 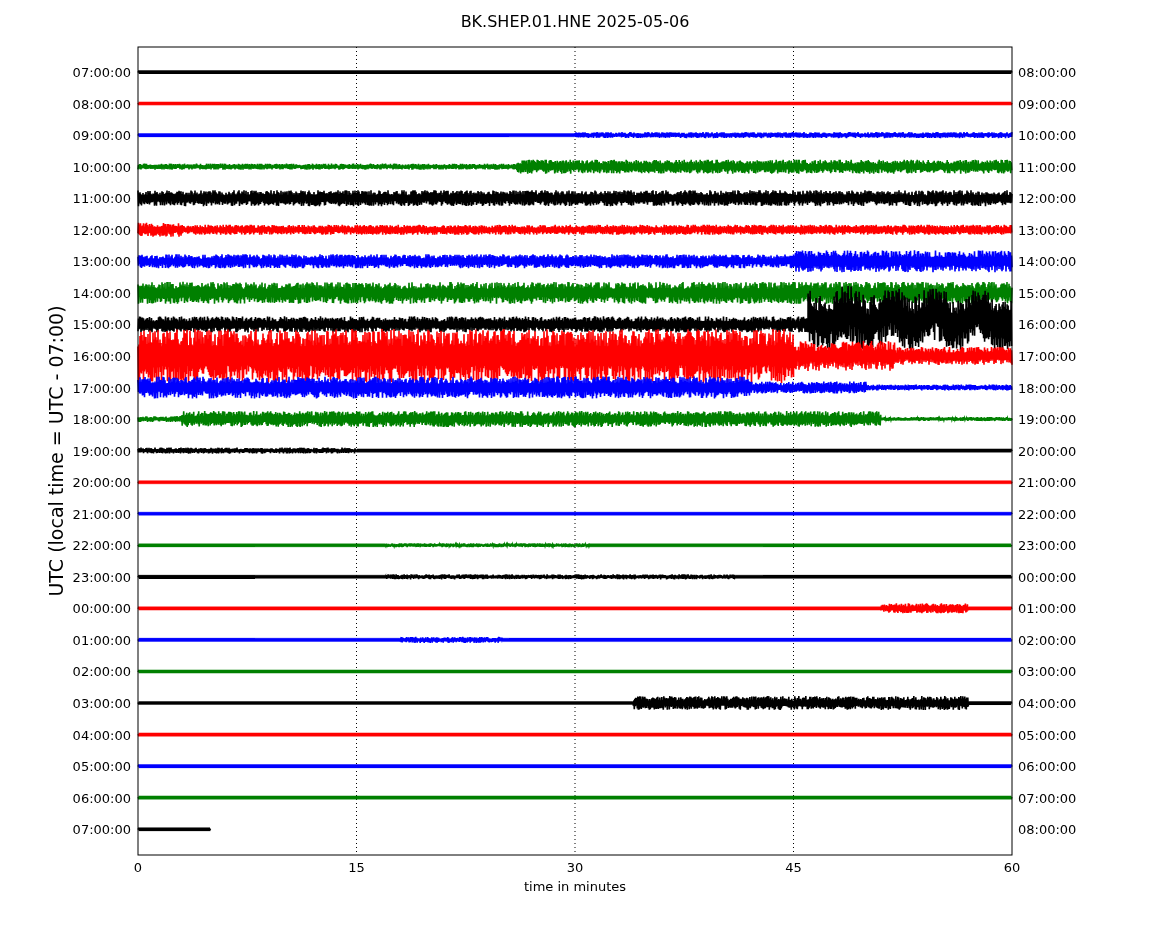 What do you see at coordinates (793, 867) in the screenshot?
I see `x-tick-label: 45` at bounding box center [793, 867].